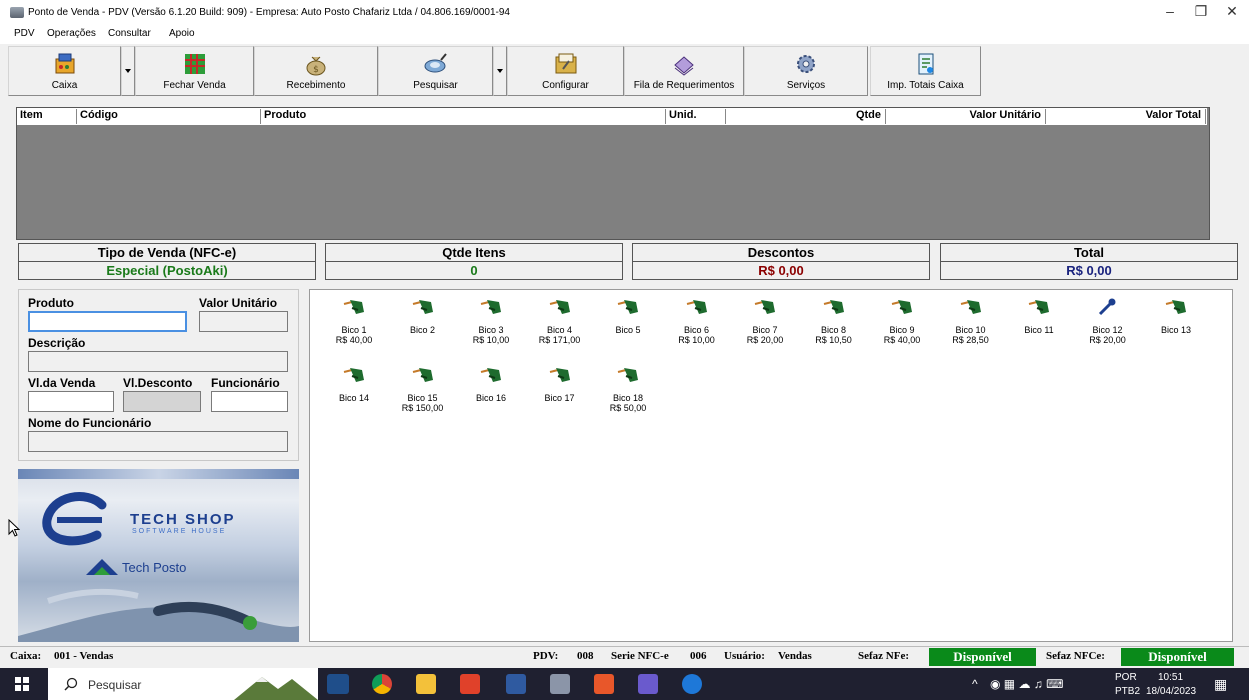 The image size is (1249, 700). I want to click on usuario-status-label: Usuário:, so click(744, 656).